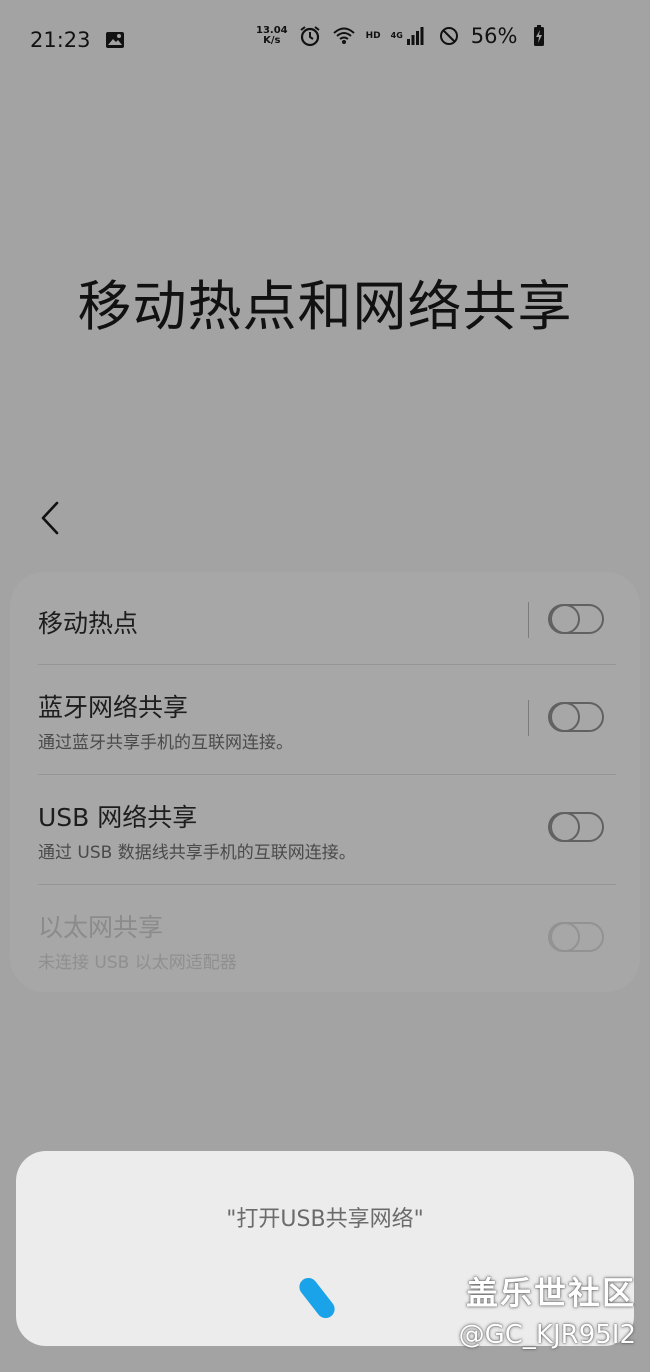 The height and width of the screenshot is (1372, 650). Describe the element at coordinates (115, 40) in the screenshot. I see `gallery-icon` at that location.